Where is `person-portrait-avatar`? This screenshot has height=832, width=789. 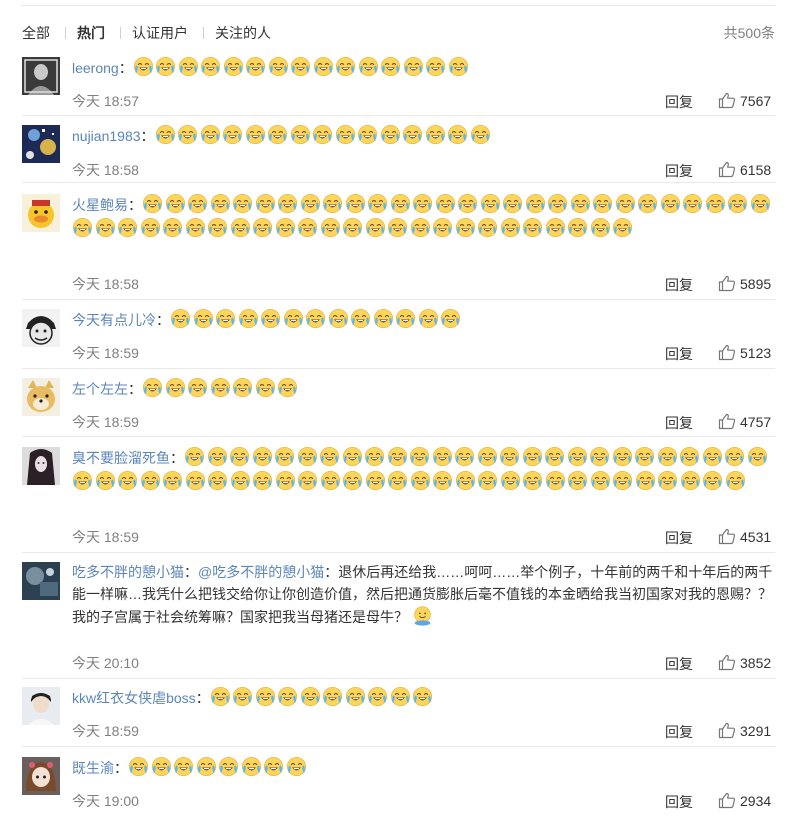 person-portrait-avatar is located at coordinates (41, 76).